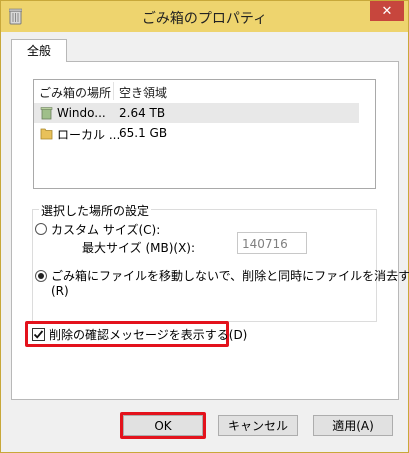  I want to click on custom-size-label: カスタム サイズ(C):, so click(105, 229).